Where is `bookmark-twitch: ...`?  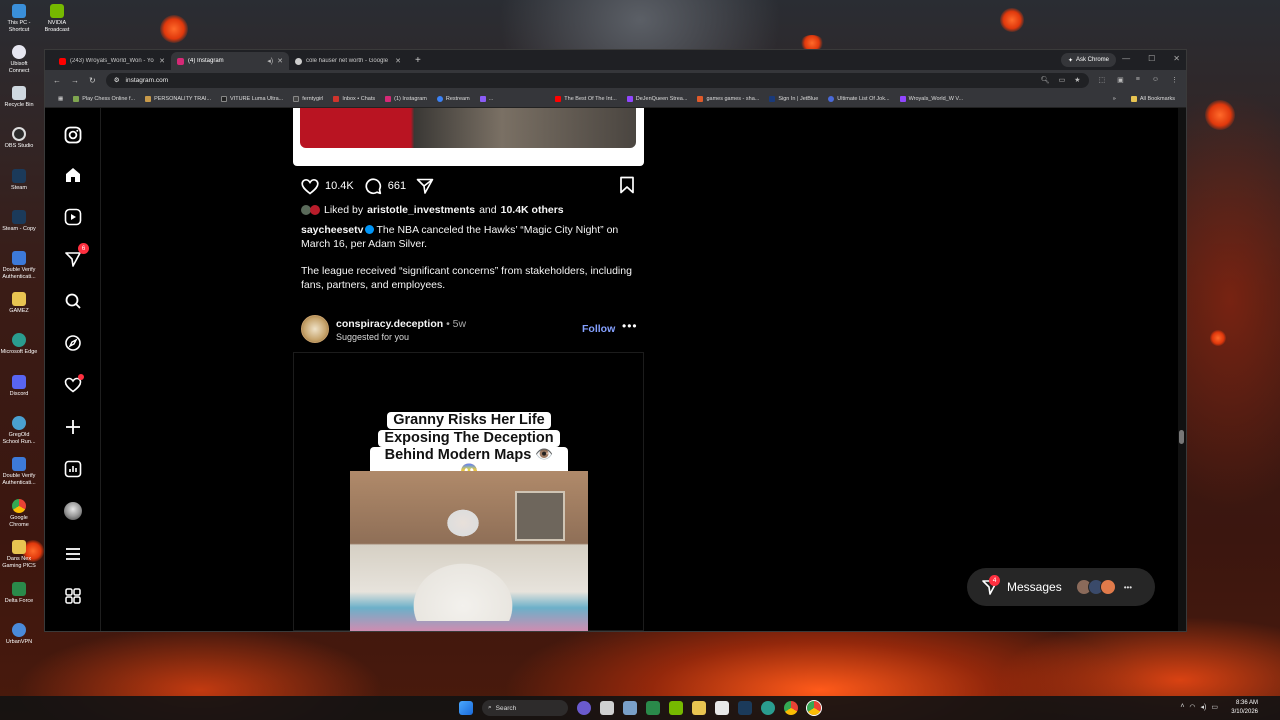 bookmark-twitch: ... is located at coordinates (487, 98).